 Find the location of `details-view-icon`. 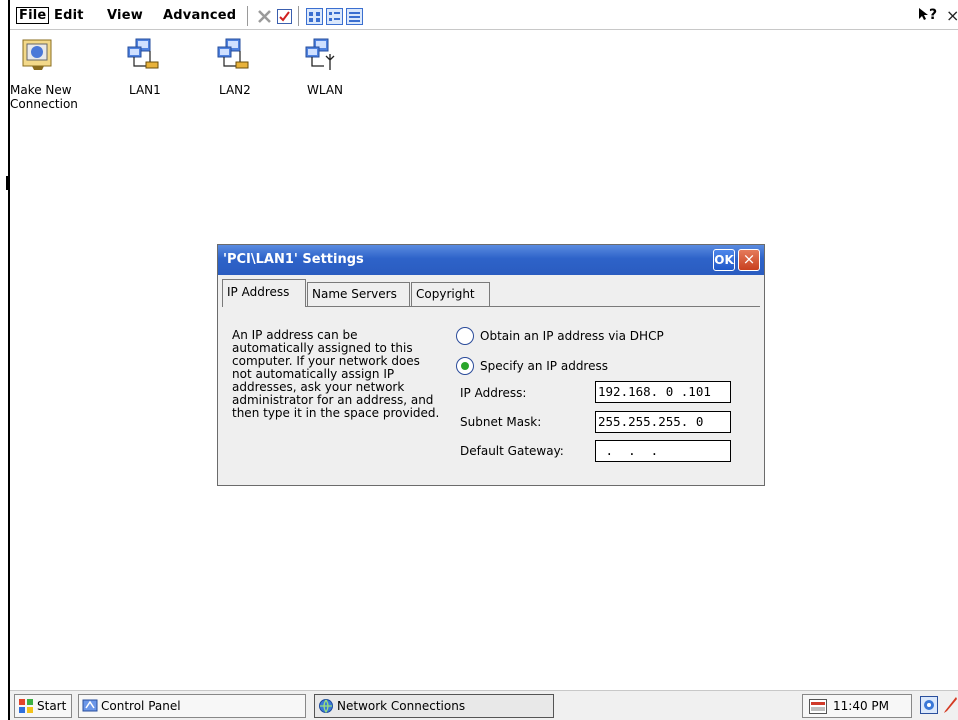

details-view-icon is located at coordinates (354, 16).